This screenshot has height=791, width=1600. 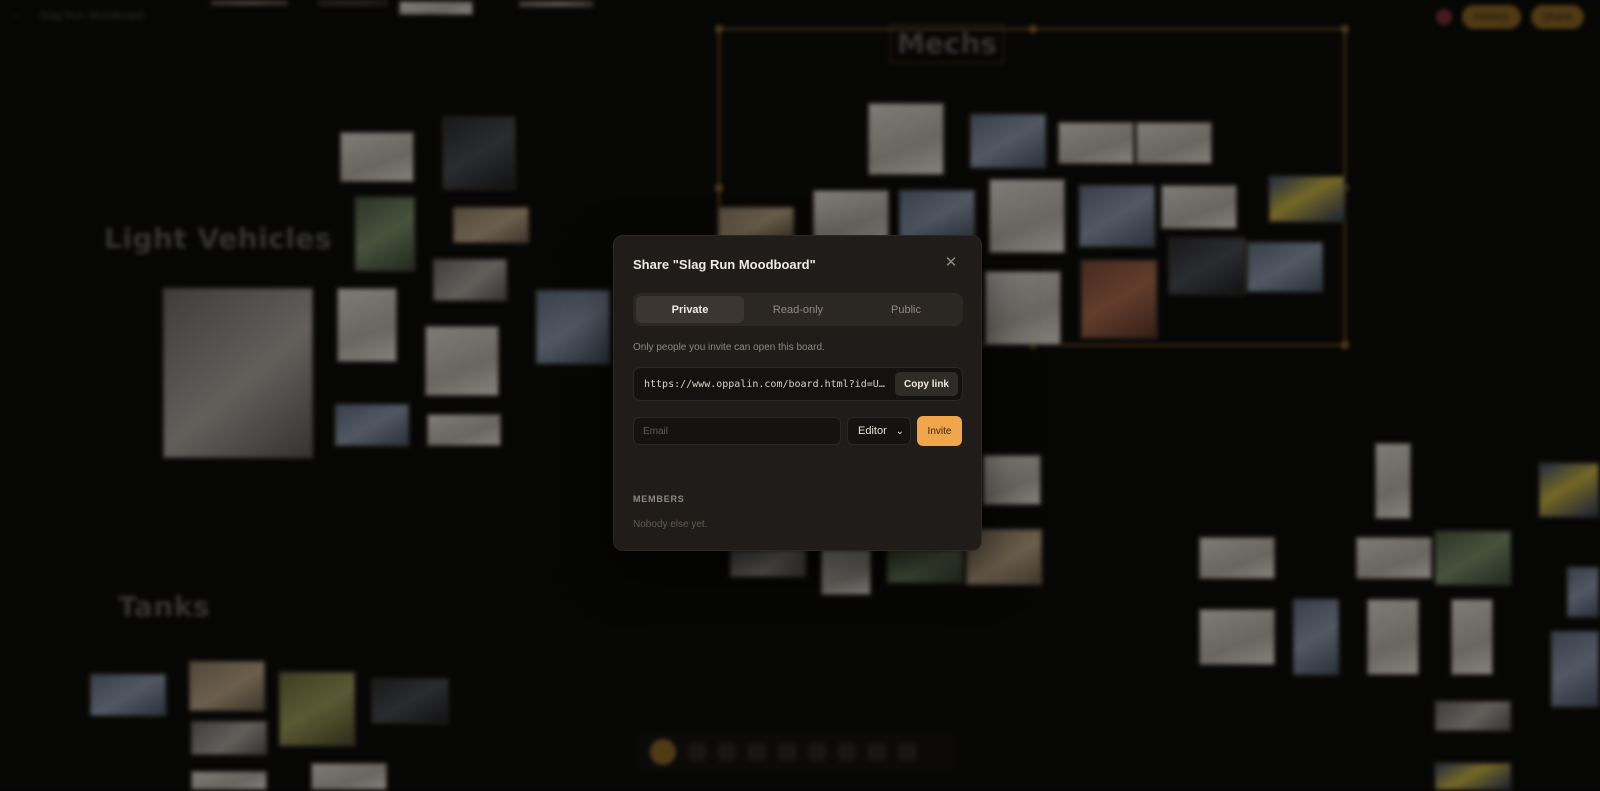 What do you see at coordinates (926, 384) in the screenshot?
I see `copy-link-button: Copy link` at bounding box center [926, 384].